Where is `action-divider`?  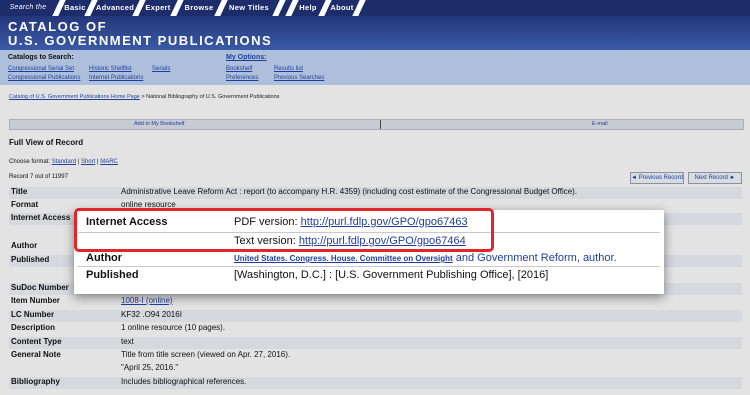 action-divider is located at coordinates (380, 124).